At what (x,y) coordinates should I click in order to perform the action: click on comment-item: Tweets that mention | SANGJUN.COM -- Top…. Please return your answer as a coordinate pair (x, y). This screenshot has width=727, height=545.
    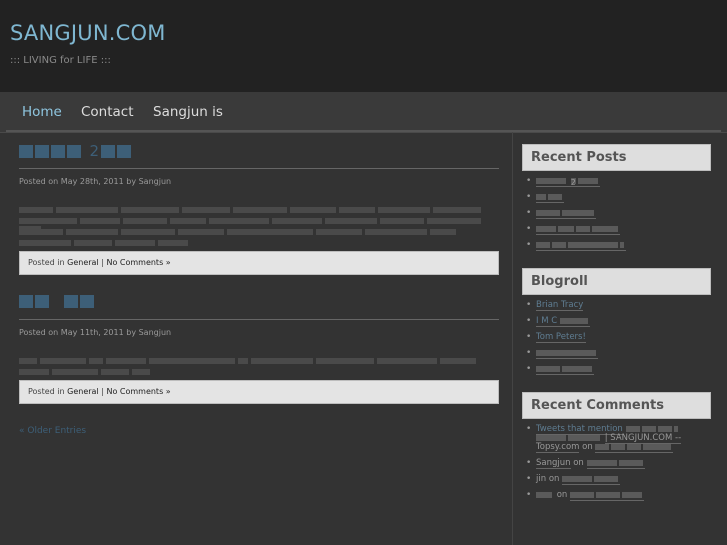
    Looking at the image, I should click on (618, 438).